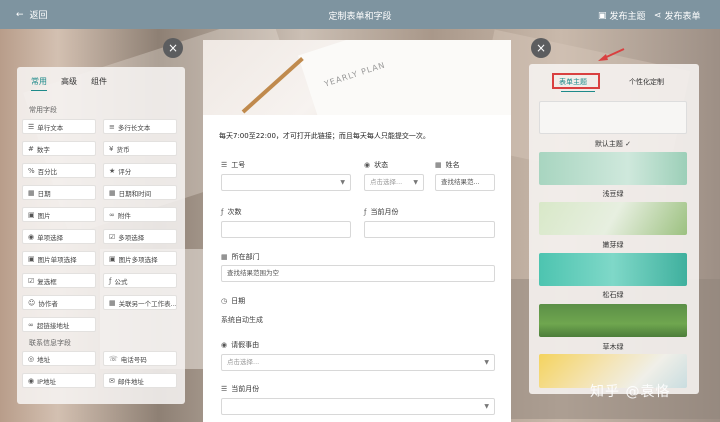 The image size is (720, 422). What do you see at coordinates (613, 320) in the screenshot?
I see `theme-grass-swatch` at bounding box center [613, 320].